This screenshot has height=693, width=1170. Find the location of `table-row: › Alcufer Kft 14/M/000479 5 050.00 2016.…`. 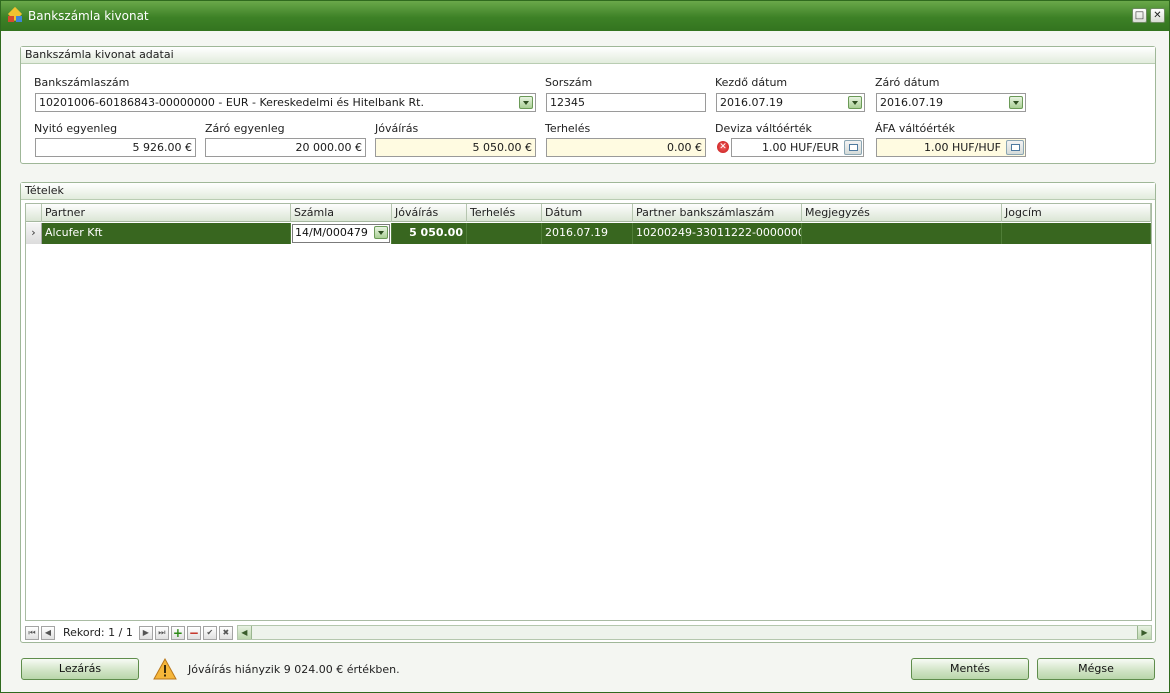

table-row: › Alcufer Kft 14/M/000479 5 050.00 2016.… is located at coordinates (588, 233).